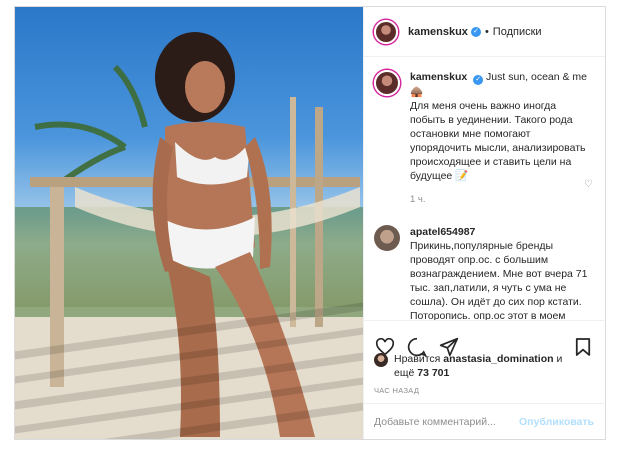 The image size is (620, 452). Describe the element at coordinates (438, 77) in the screenshot. I see `caption-username: kamenskux` at that location.